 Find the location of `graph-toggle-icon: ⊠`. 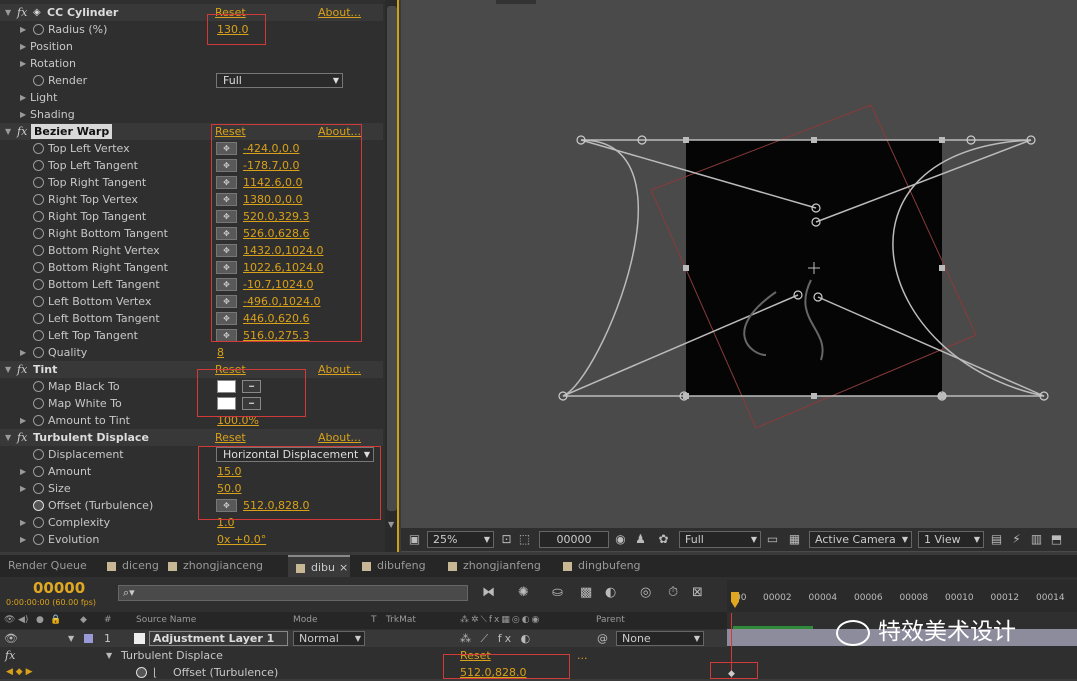

graph-toggle-icon: ⊠ is located at coordinates (697, 592).